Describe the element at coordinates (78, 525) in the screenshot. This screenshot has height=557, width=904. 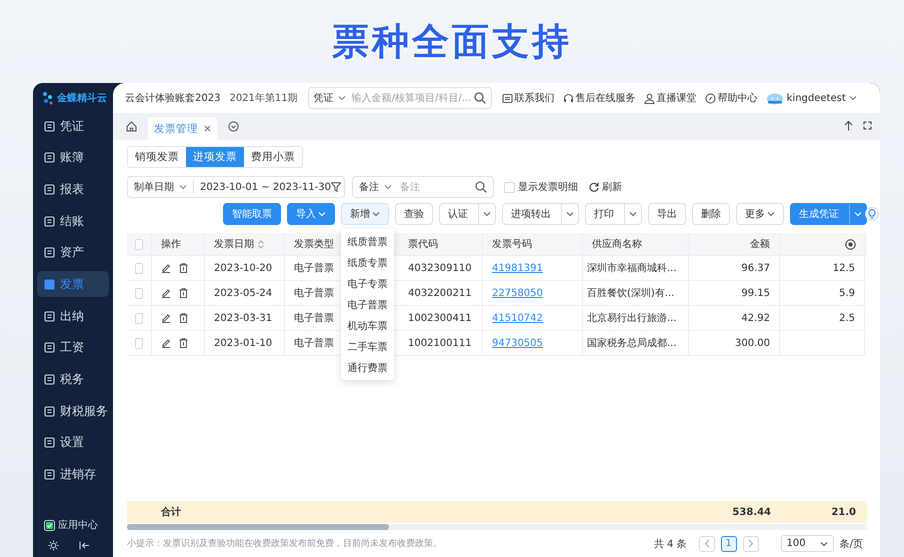
I see `app-center-link: 应用中心` at that location.